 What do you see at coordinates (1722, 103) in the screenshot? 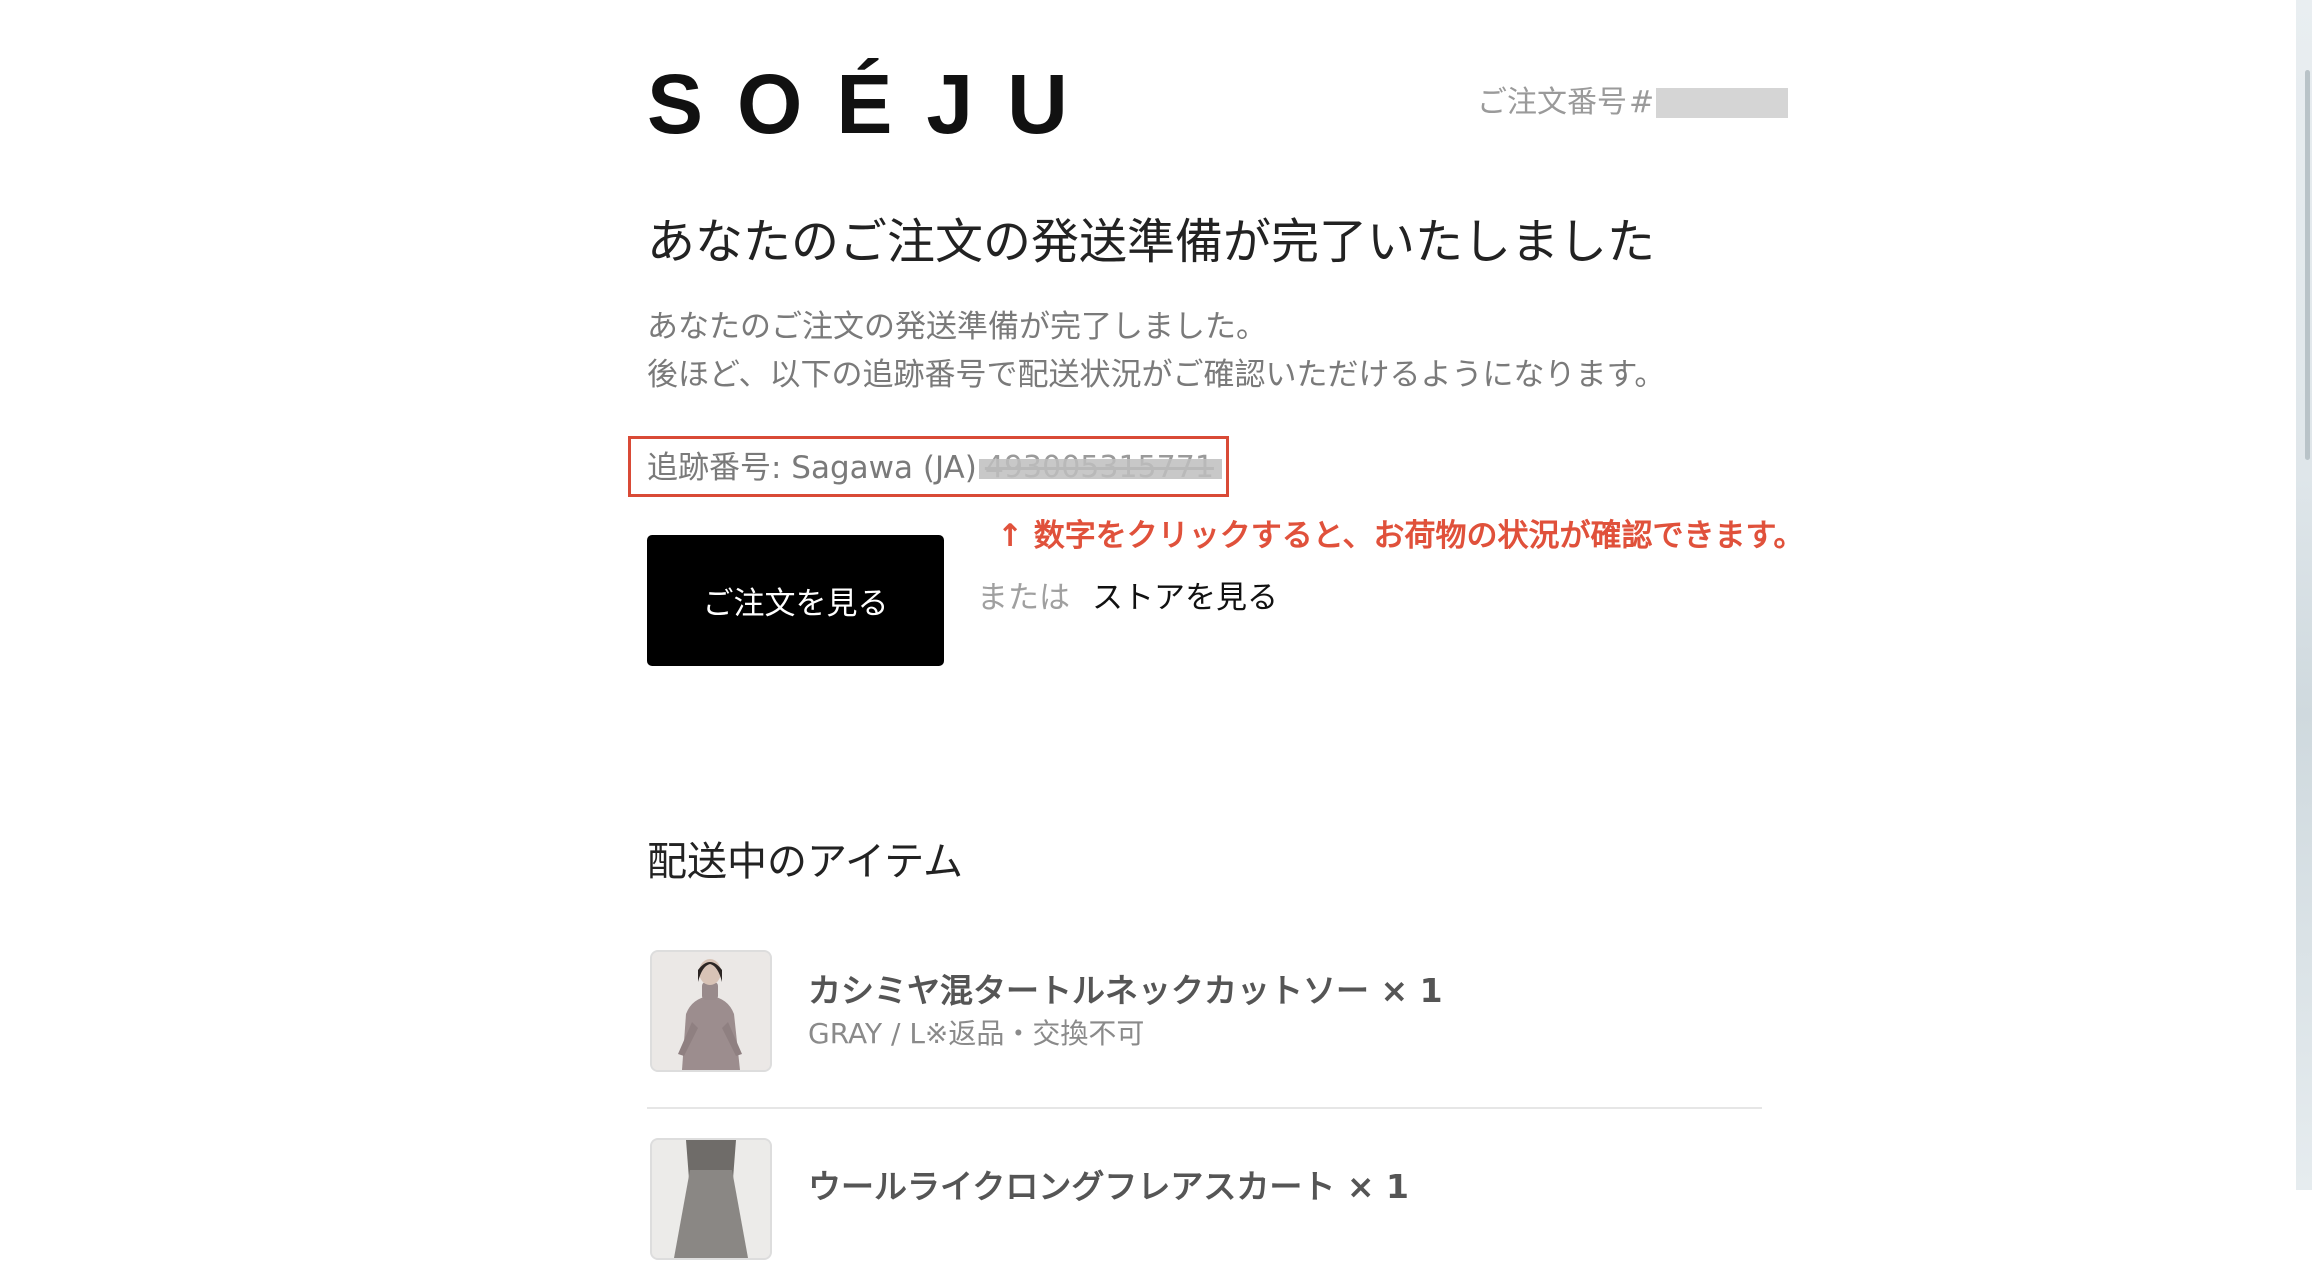
I see `order-number-redacted` at bounding box center [1722, 103].